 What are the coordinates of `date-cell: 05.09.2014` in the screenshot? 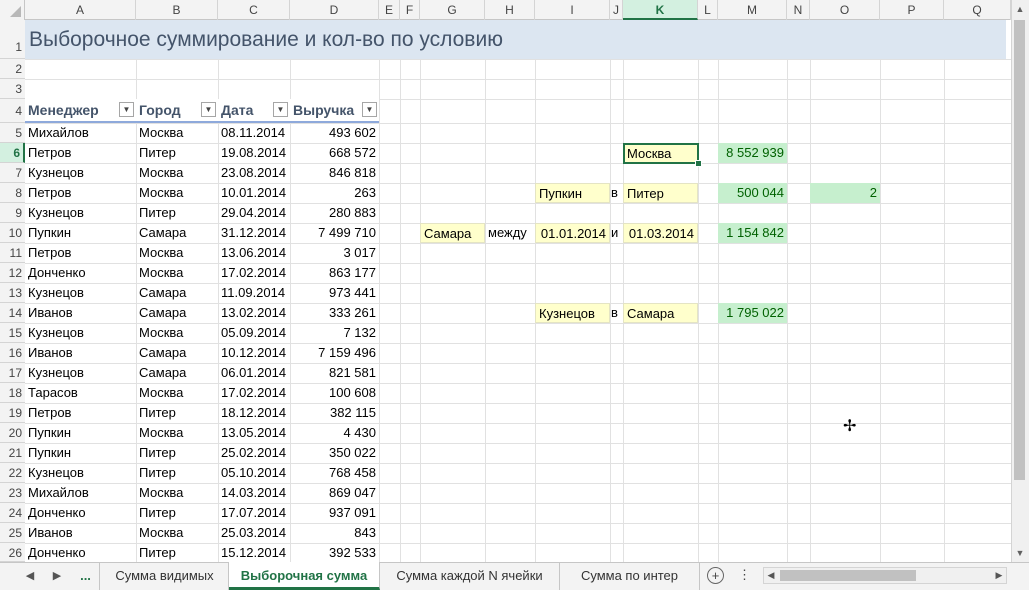 It's located at (254, 333).